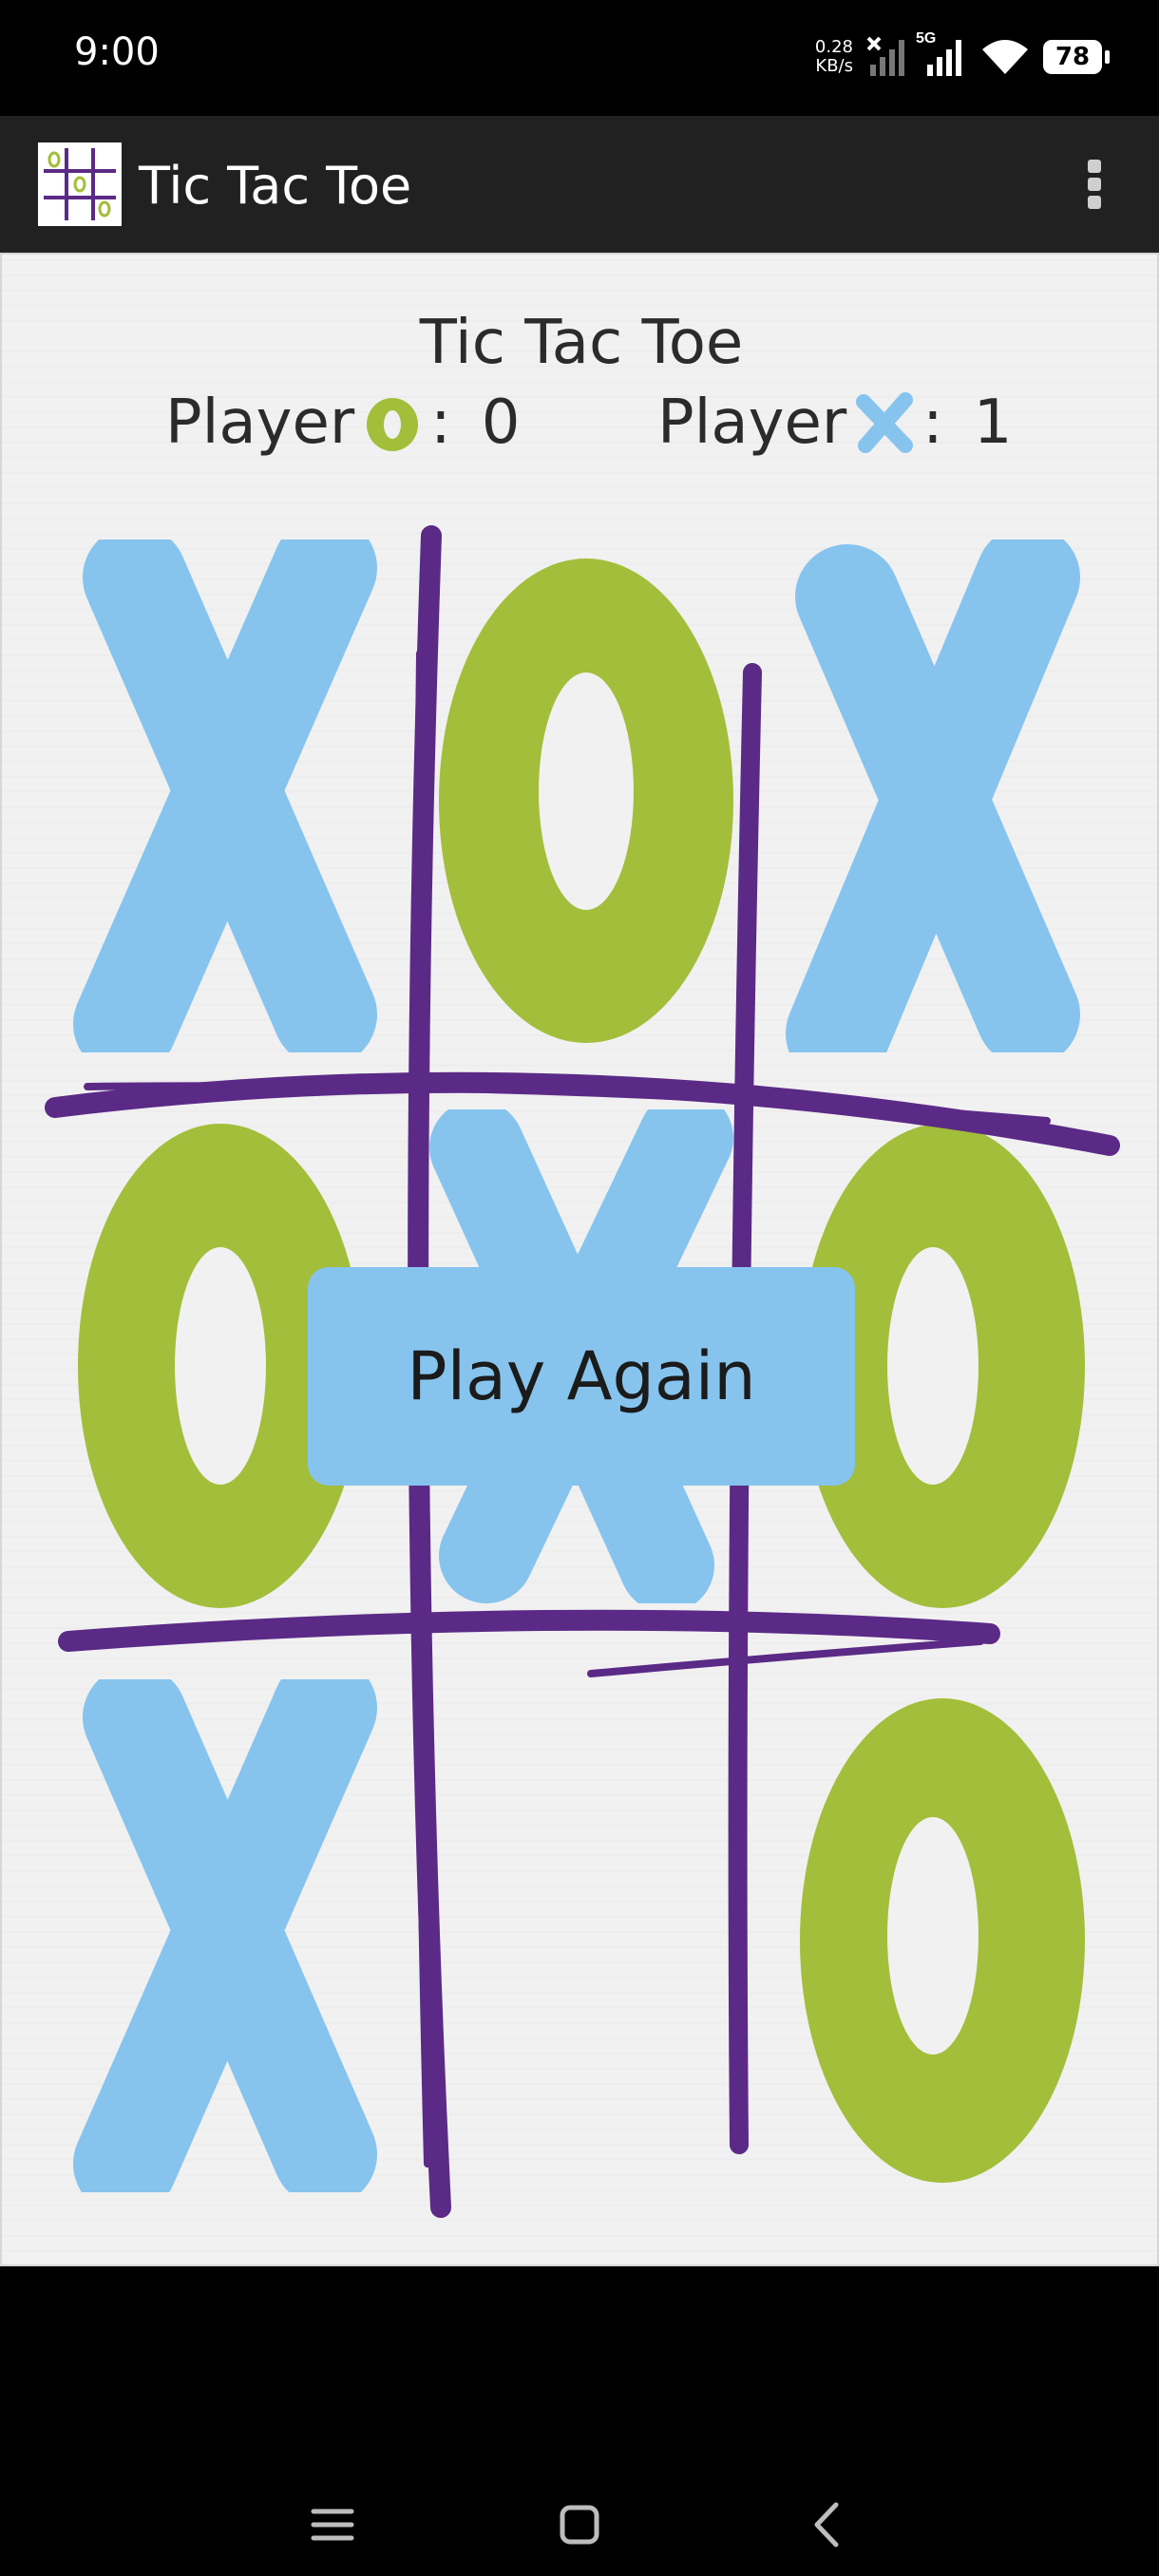  I want to click on no-signal-icon, so click(885, 56).